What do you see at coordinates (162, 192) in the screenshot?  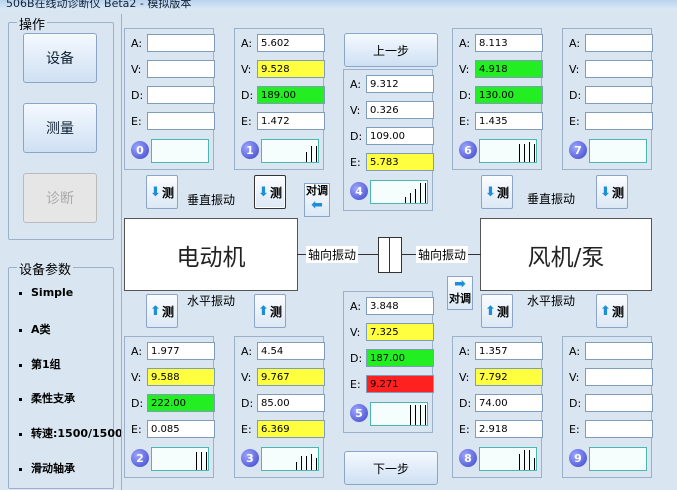 I see `measure-btn-0: ⬇ 测` at bounding box center [162, 192].